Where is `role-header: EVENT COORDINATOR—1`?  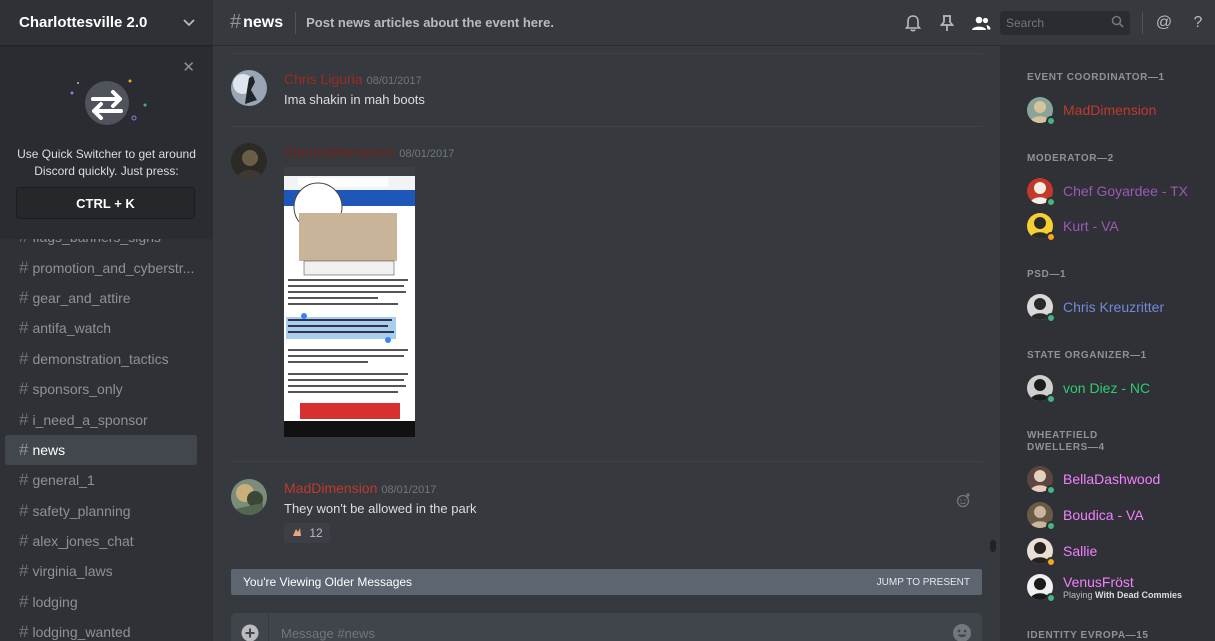 role-header: EVENT COORDINATOR—1 is located at coordinates (1096, 77).